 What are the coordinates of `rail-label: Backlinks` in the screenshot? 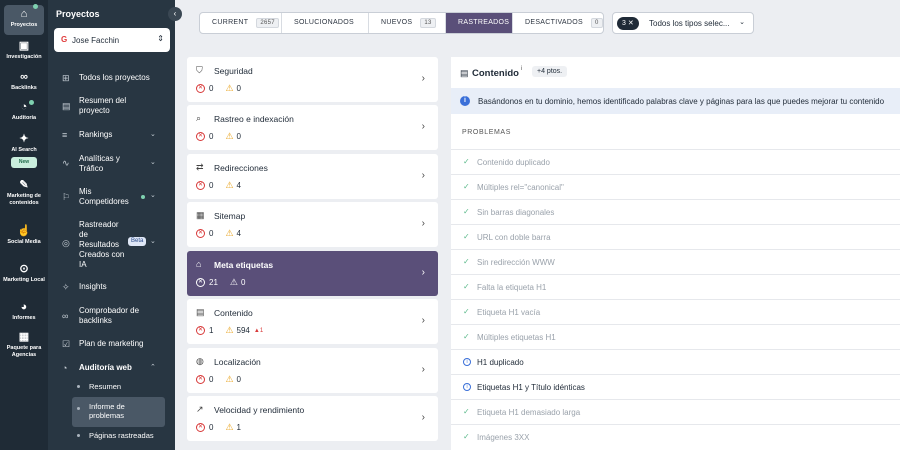 It's located at (24, 88).